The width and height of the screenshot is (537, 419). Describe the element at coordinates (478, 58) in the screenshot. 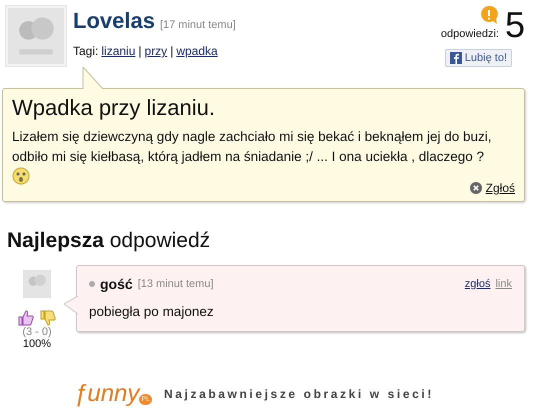

I see `like-button: Lubię to!` at that location.